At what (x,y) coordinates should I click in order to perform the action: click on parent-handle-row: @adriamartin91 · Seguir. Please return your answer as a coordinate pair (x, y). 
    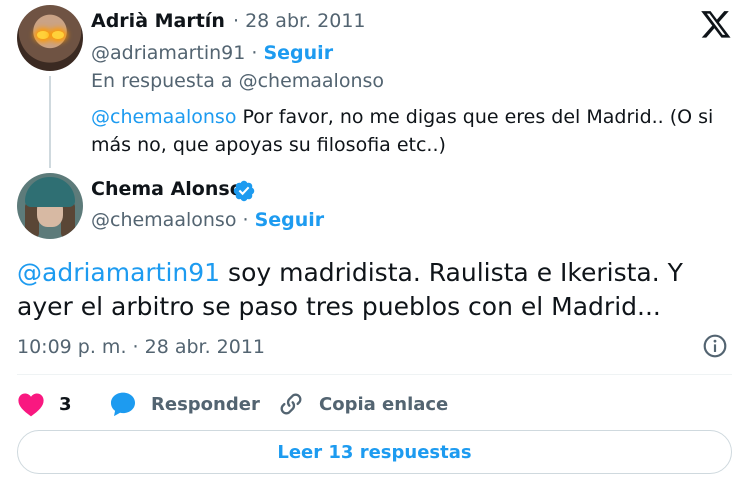
    Looking at the image, I should click on (212, 53).